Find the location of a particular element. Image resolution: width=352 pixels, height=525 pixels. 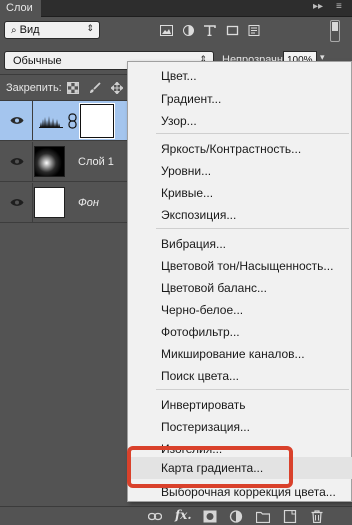

smart-object-icon is located at coordinates (254, 30).